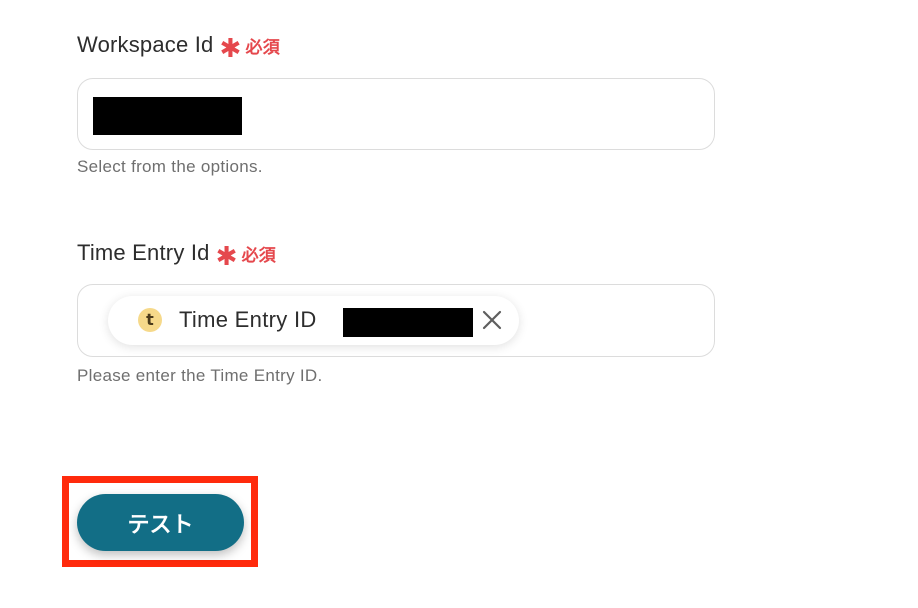 The height and width of the screenshot is (608, 918). Describe the element at coordinates (200, 375) in the screenshot. I see `time-entry-id-helper: Please enter the Time Entry ID.` at that location.